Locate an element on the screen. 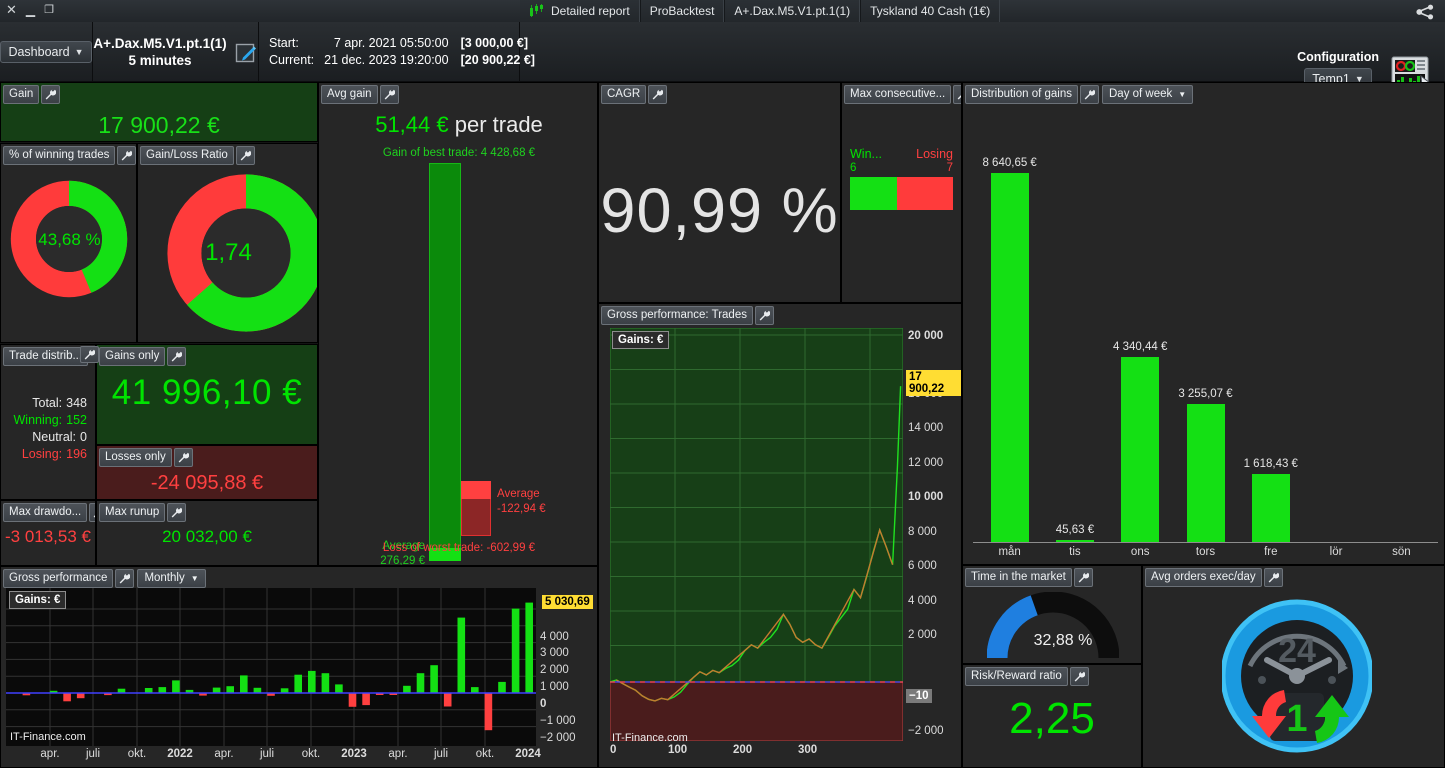 This screenshot has height=768, width=1445. widget-title: Distribution of gains is located at coordinates (1021, 94).